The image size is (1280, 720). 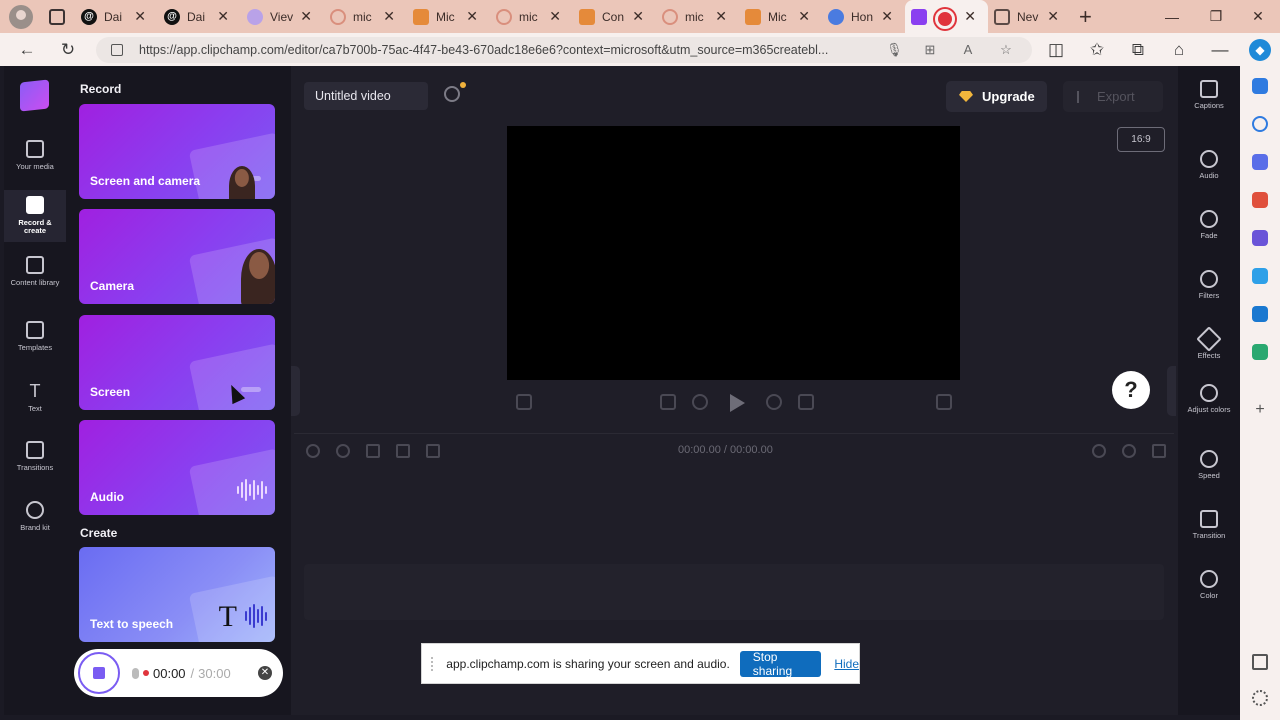 What do you see at coordinates (1209, 399) in the screenshot?
I see `rail-item-adjust-colors: Adjust colors` at bounding box center [1209, 399].